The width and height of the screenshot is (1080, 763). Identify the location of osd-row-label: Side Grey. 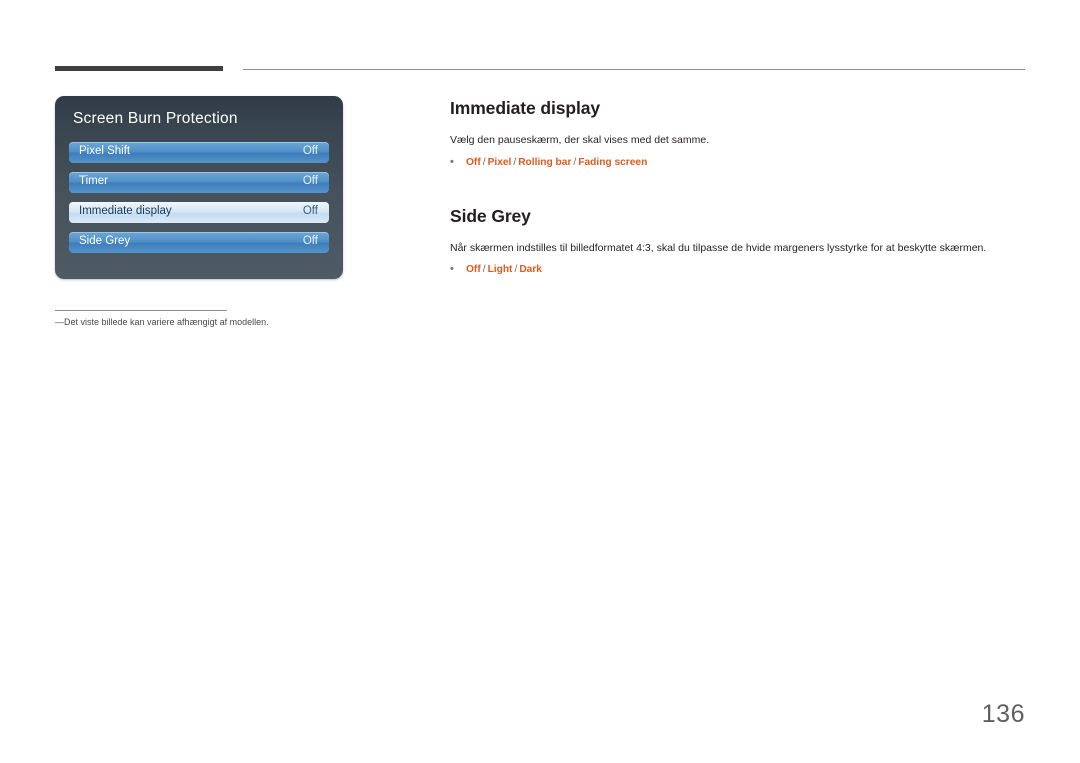
(105, 241).